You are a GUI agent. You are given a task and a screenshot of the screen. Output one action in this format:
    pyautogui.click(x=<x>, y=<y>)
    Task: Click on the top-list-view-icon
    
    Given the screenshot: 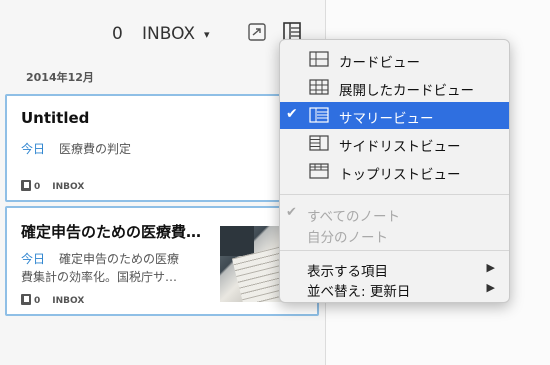 What is the action you would take?
    pyautogui.click(x=319, y=171)
    